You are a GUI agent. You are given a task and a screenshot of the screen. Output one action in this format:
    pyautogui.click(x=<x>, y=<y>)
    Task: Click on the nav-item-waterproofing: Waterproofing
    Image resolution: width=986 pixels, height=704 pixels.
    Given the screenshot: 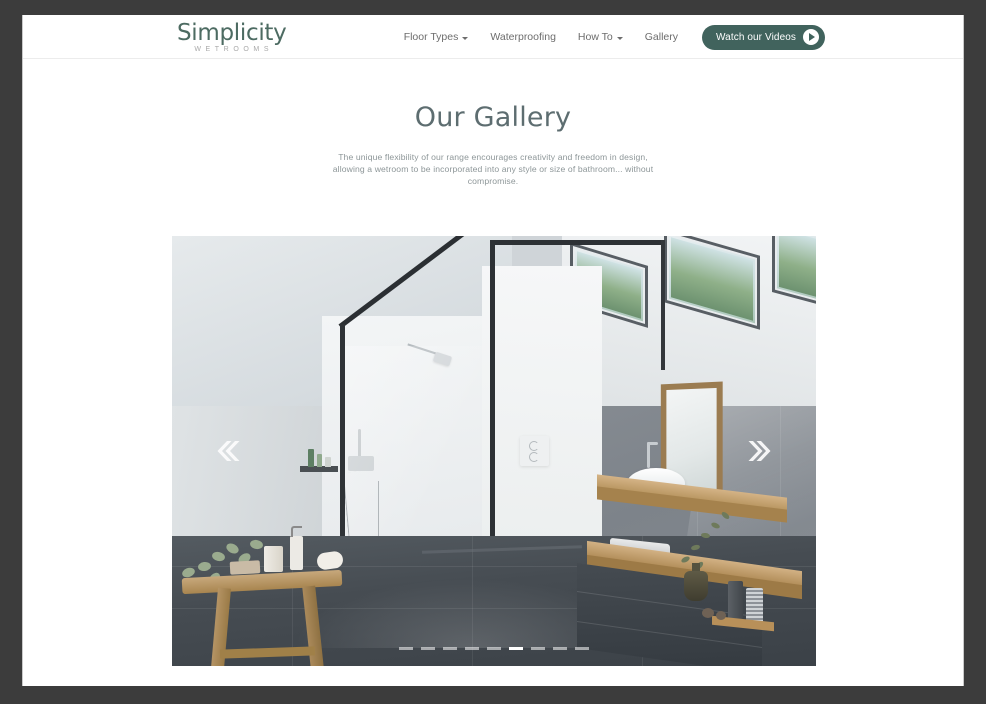 What is the action you would take?
    pyautogui.click(x=523, y=37)
    